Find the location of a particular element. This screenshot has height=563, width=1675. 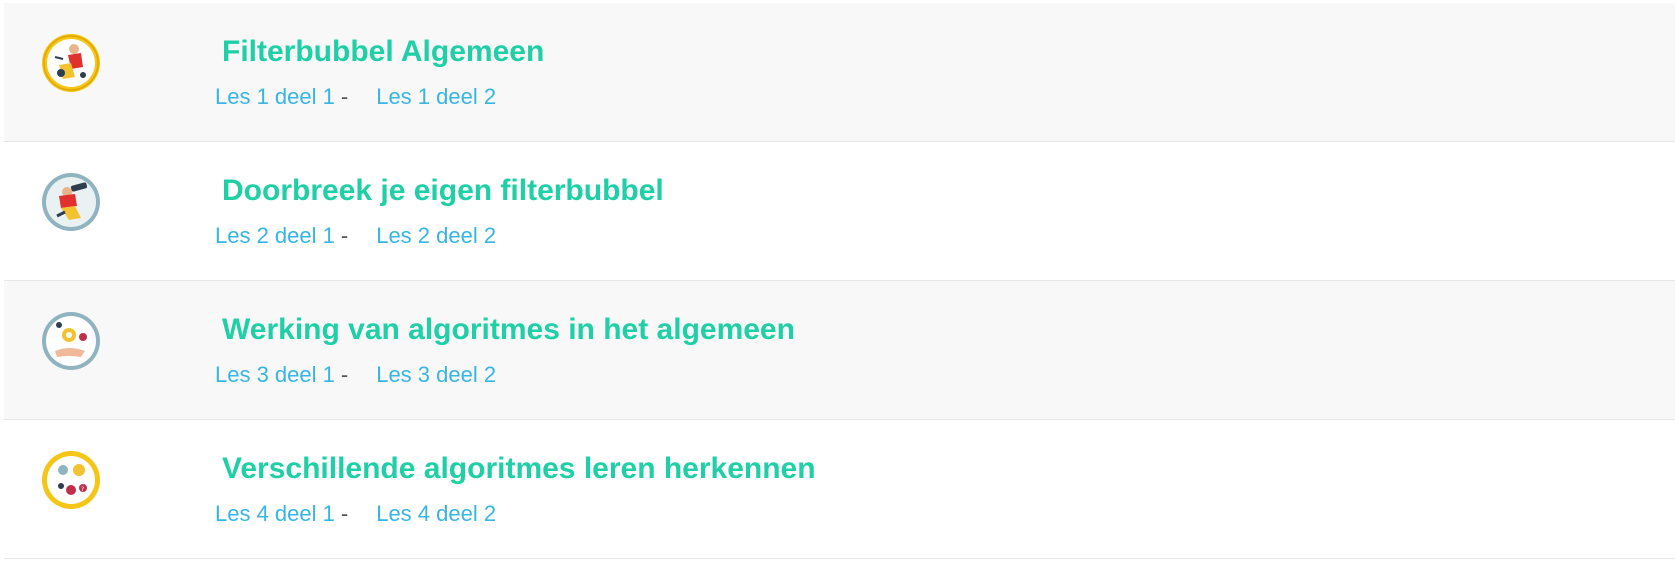

algorithm-symbols-icon: ? is located at coordinates (71, 480).